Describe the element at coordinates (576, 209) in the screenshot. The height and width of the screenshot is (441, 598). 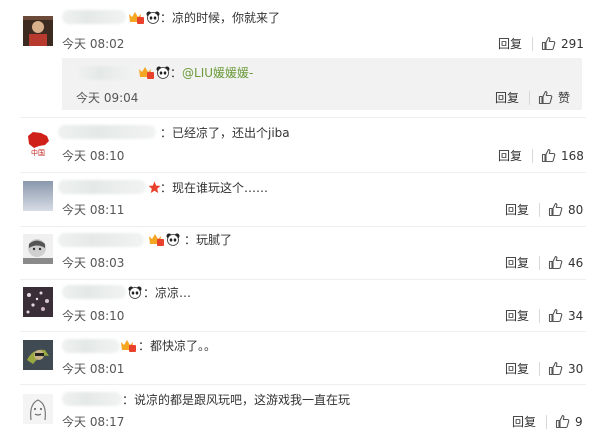
I see `like-count: 80` at that location.